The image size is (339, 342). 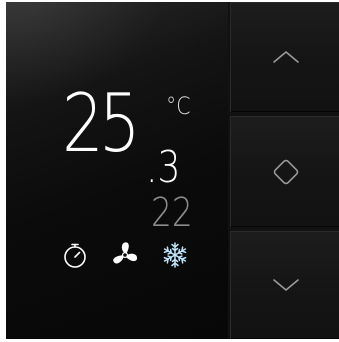 I want to click on timer-icon, so click(x=75, y=255).